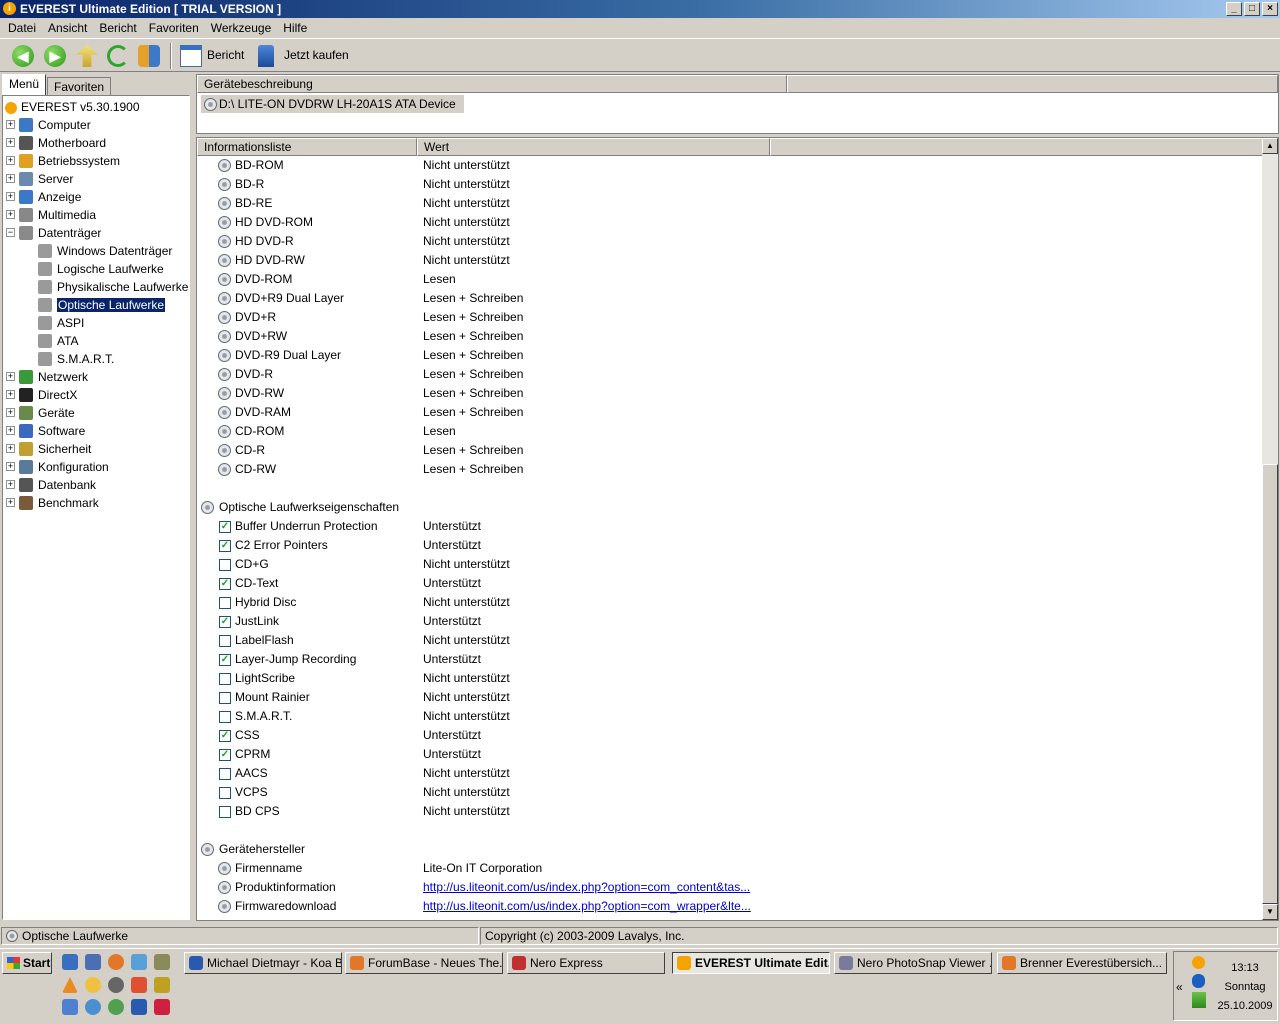 This screenshot has width=1280, height=1024. I want to click on section-header: Optische Laufwerkseigenschaften, so click(730, 507).